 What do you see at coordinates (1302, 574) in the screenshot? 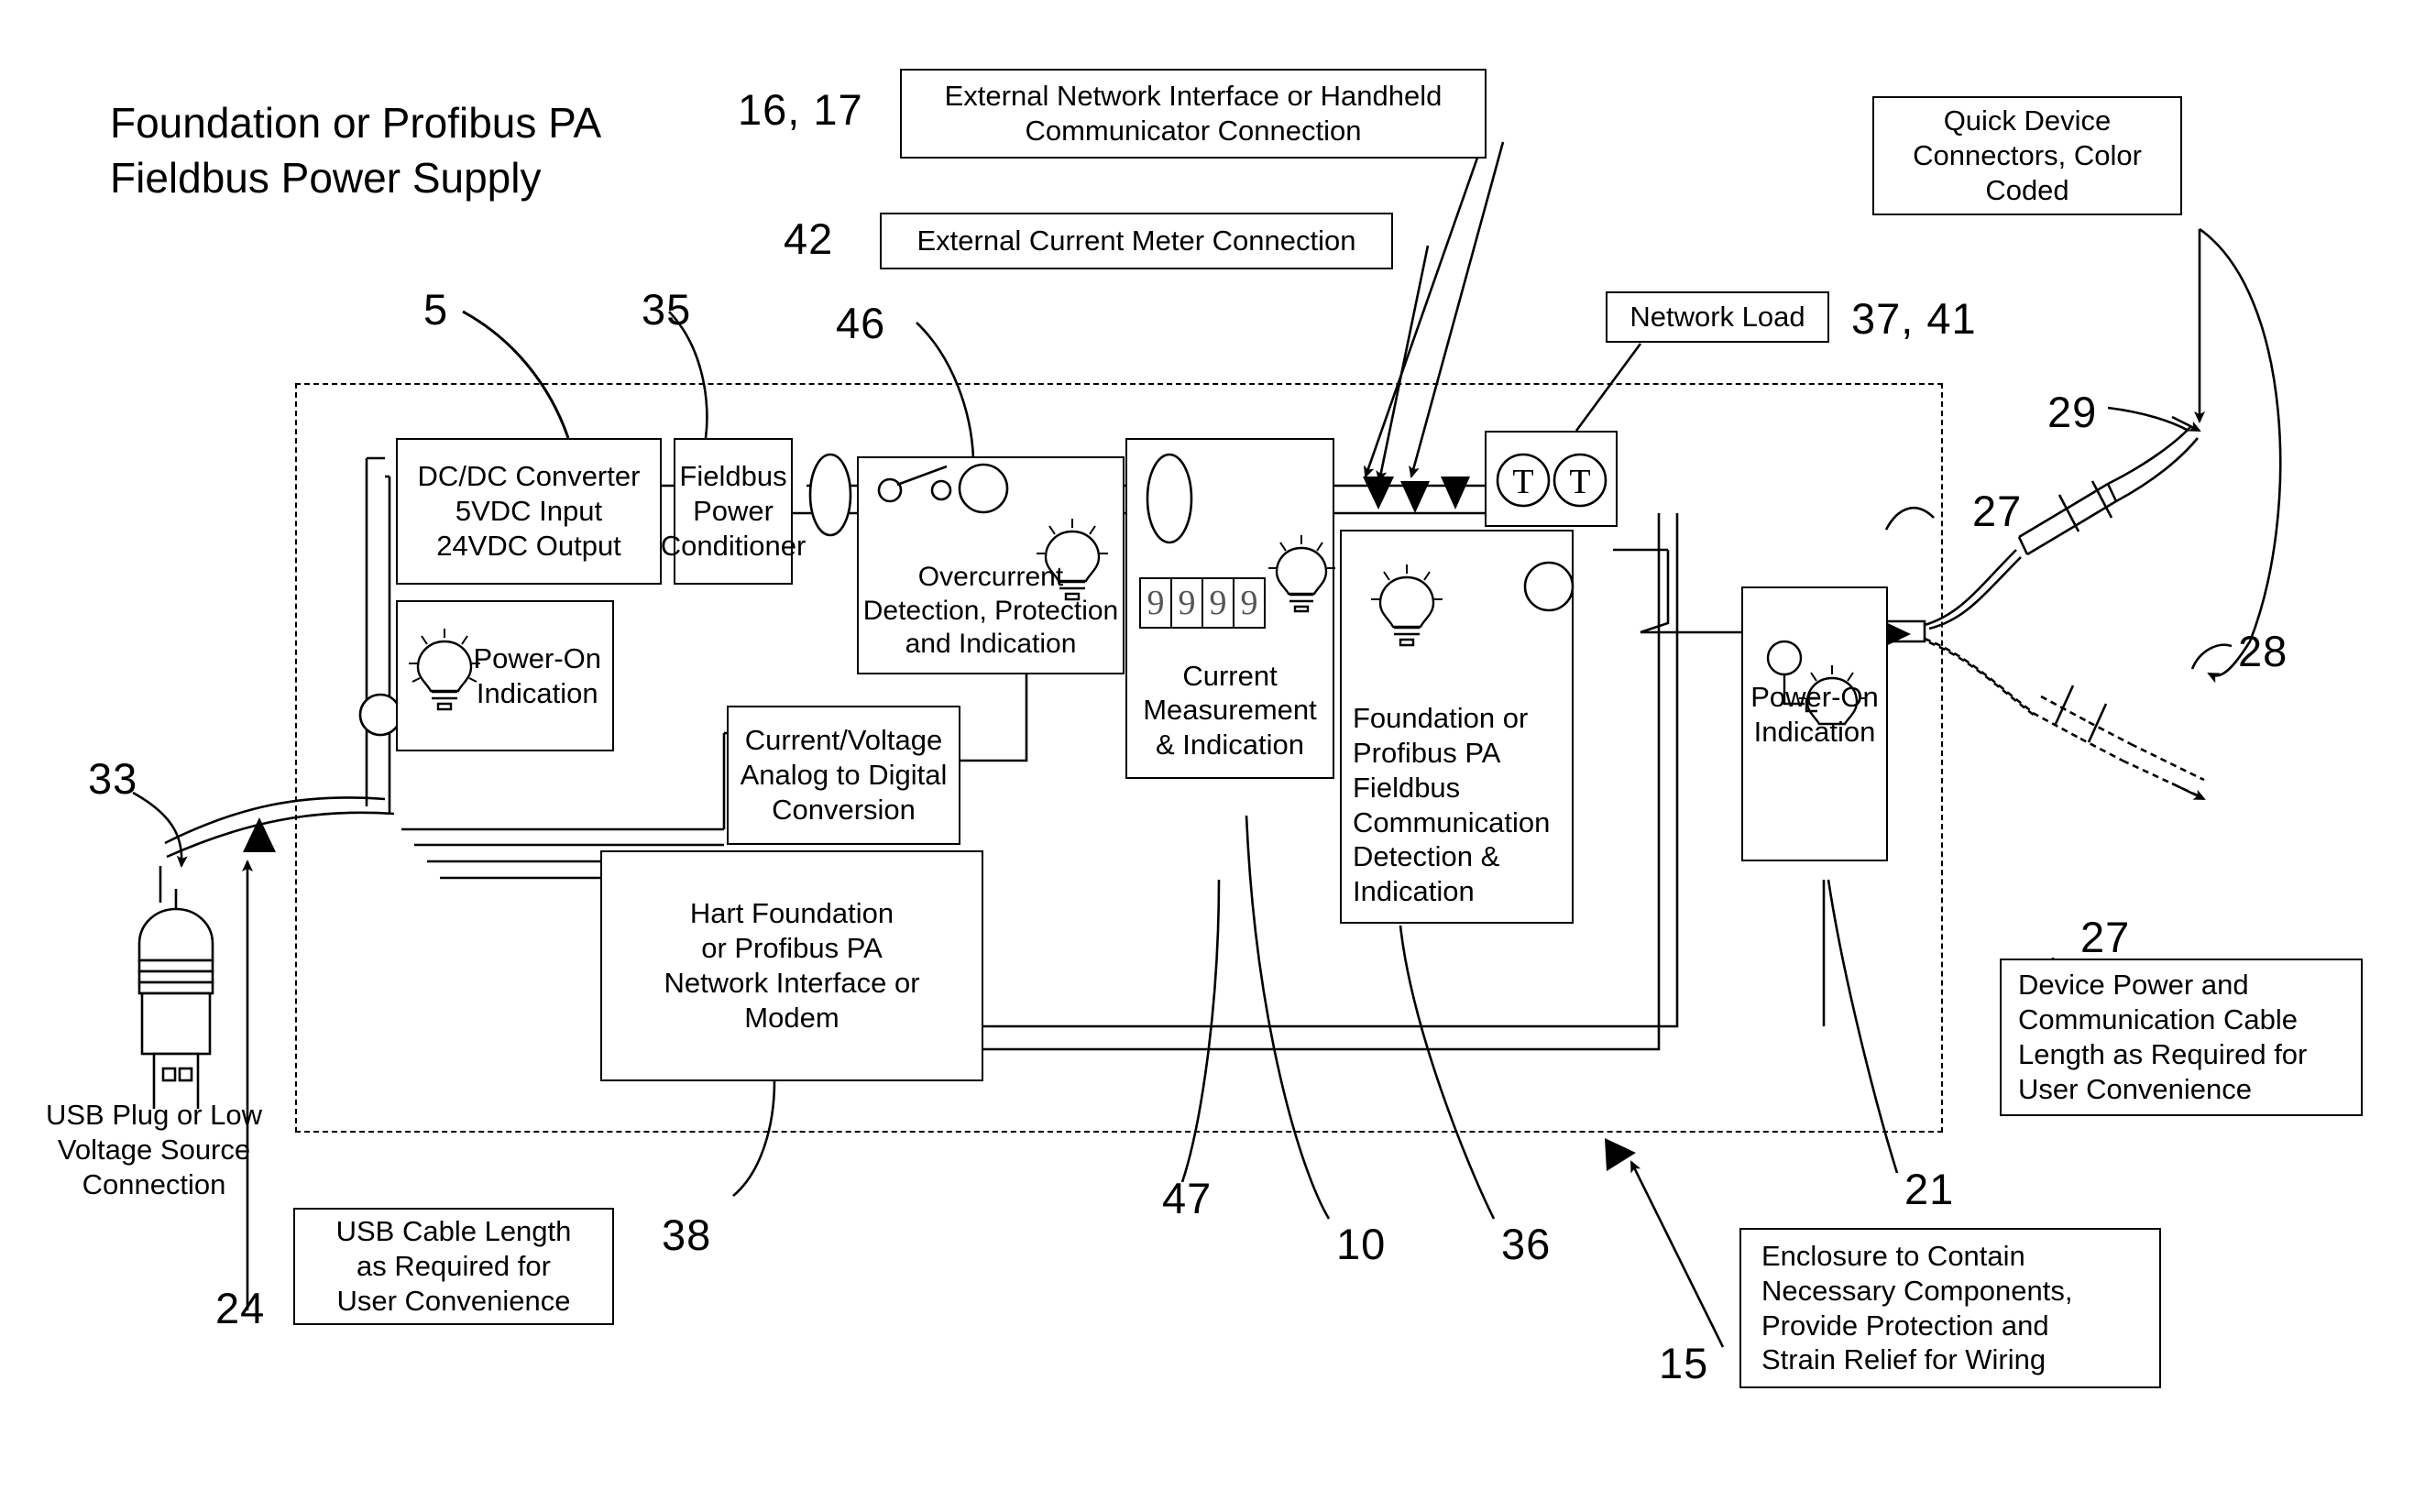
I see `lightbulb-icon-current` at bounding box center [1302, 574].